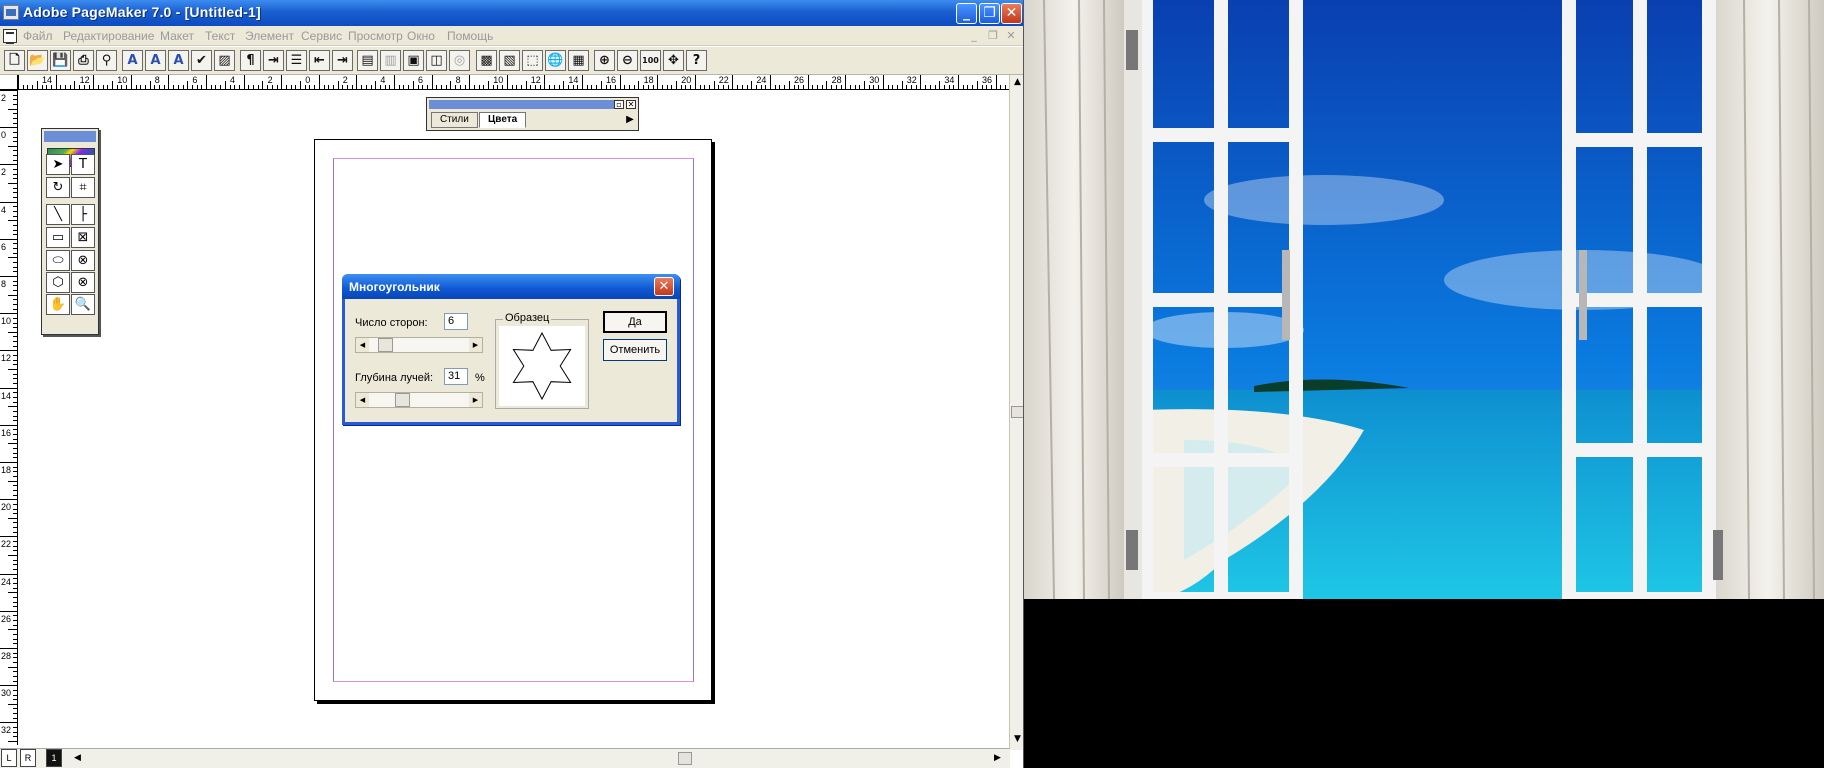  Describe the element at coordinates (224, 60) in the screenshot. I see `fill-icon: ▨` at that location.